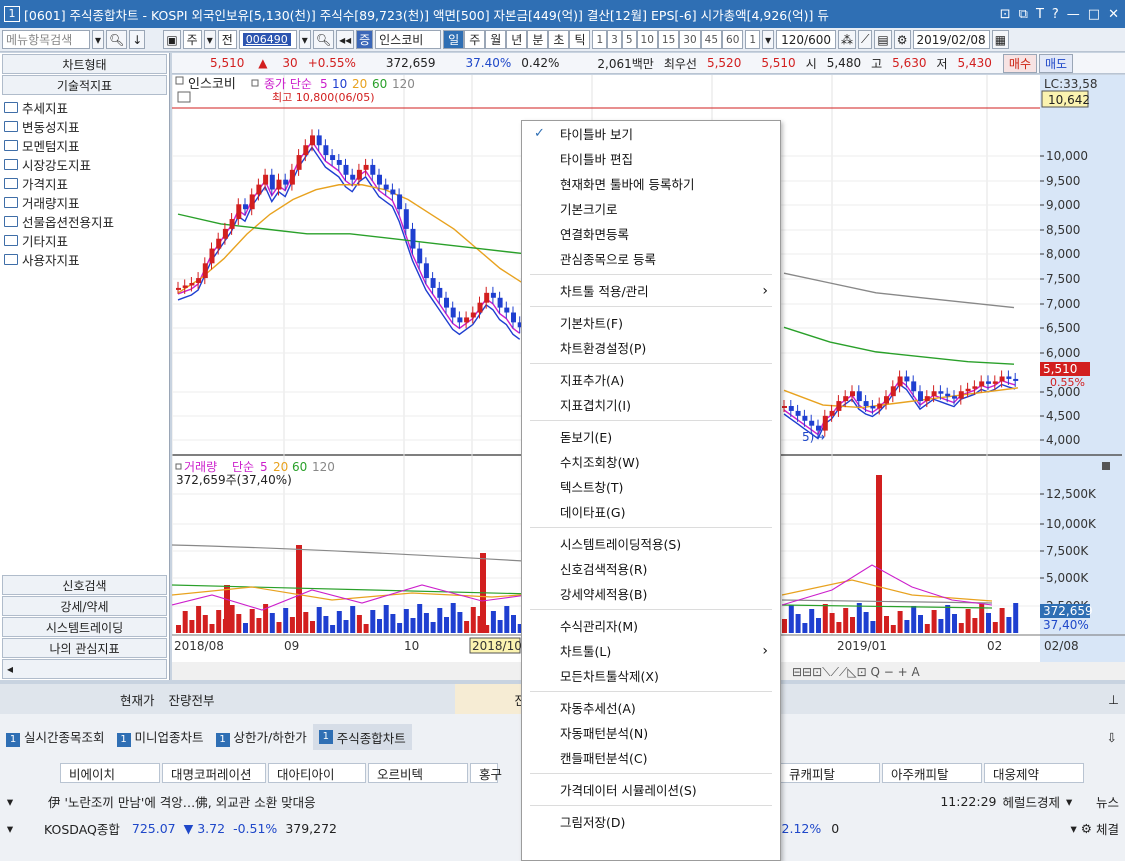  Describe the element at coordinates (614, 39) in the screenshot. I see `interval-3: 3` at that location.